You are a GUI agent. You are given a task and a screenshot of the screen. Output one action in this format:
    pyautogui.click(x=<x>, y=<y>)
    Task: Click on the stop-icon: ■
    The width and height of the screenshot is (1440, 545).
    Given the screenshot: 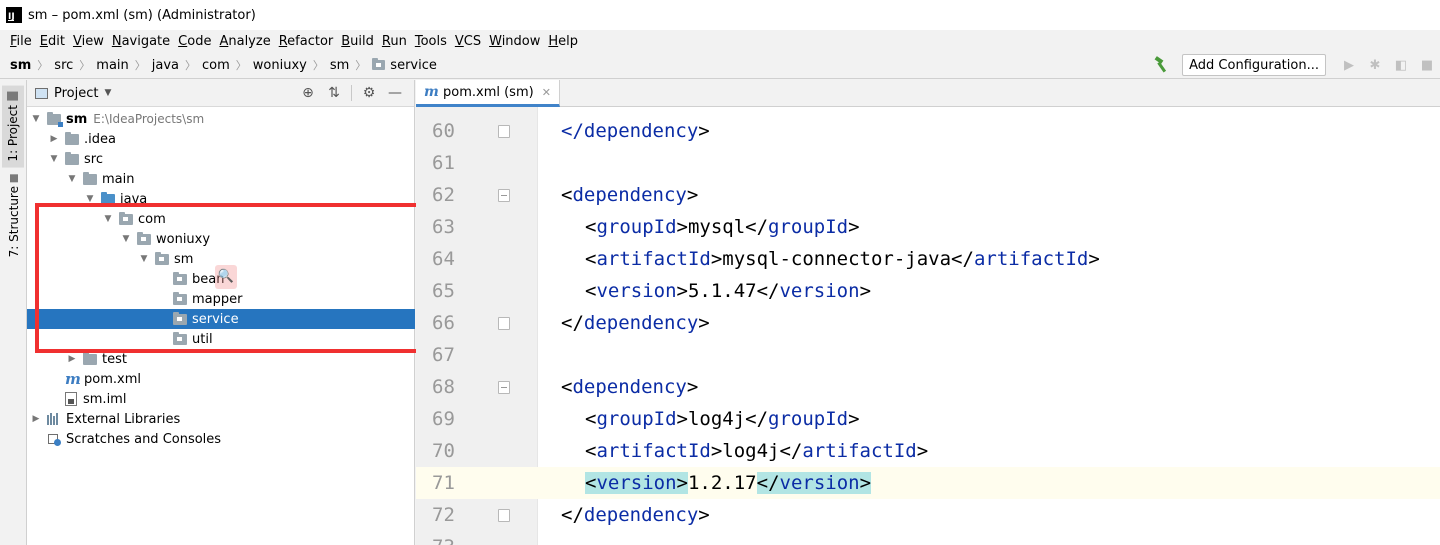 What is the action you would take?
    pyautogui.click(x=1427, y=65)
    